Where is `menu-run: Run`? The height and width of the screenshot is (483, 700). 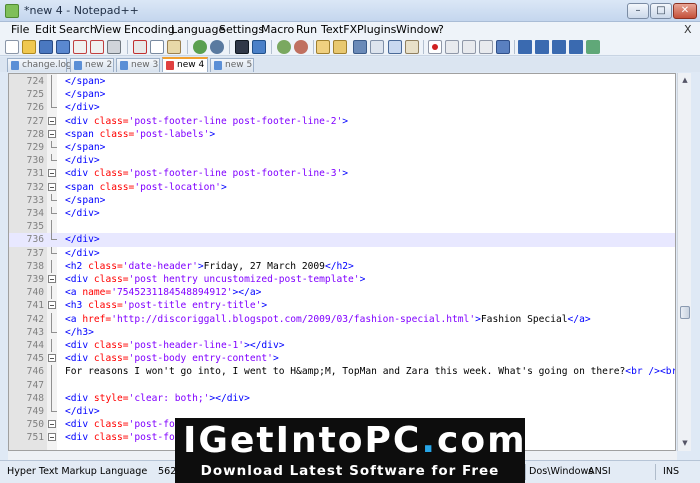 menu-run: Run is located at coordinates (306, 30).